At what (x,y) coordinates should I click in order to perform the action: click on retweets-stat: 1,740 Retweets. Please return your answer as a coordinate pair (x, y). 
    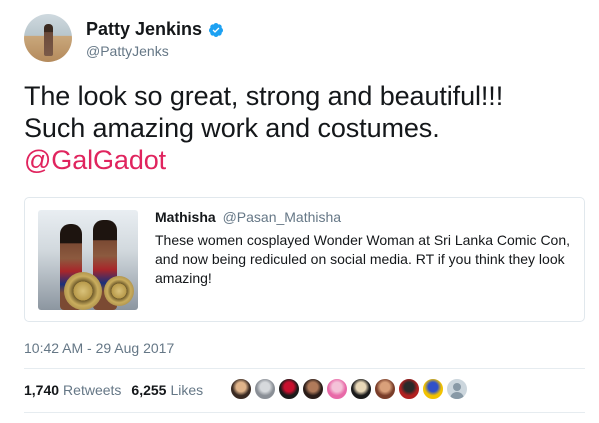
    Looking at the image, I should click on (72, 390).